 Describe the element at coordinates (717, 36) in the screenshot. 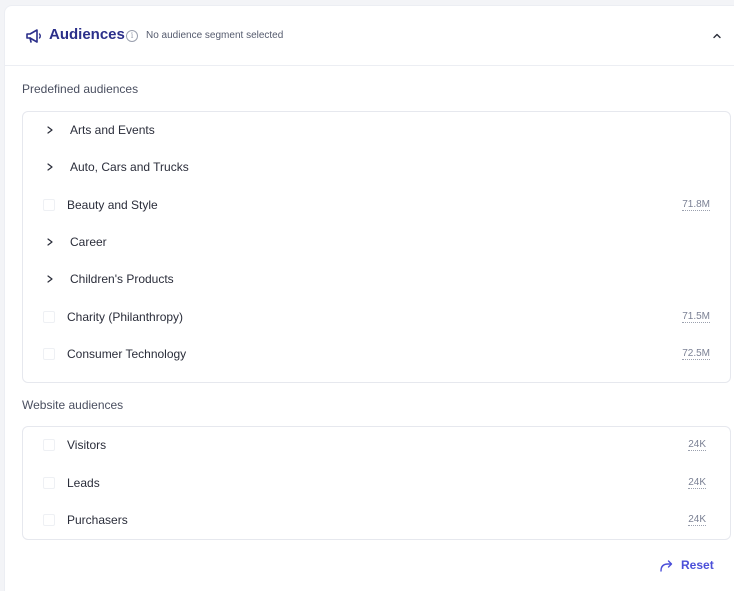

I see `chevron-up-icon` at that location.